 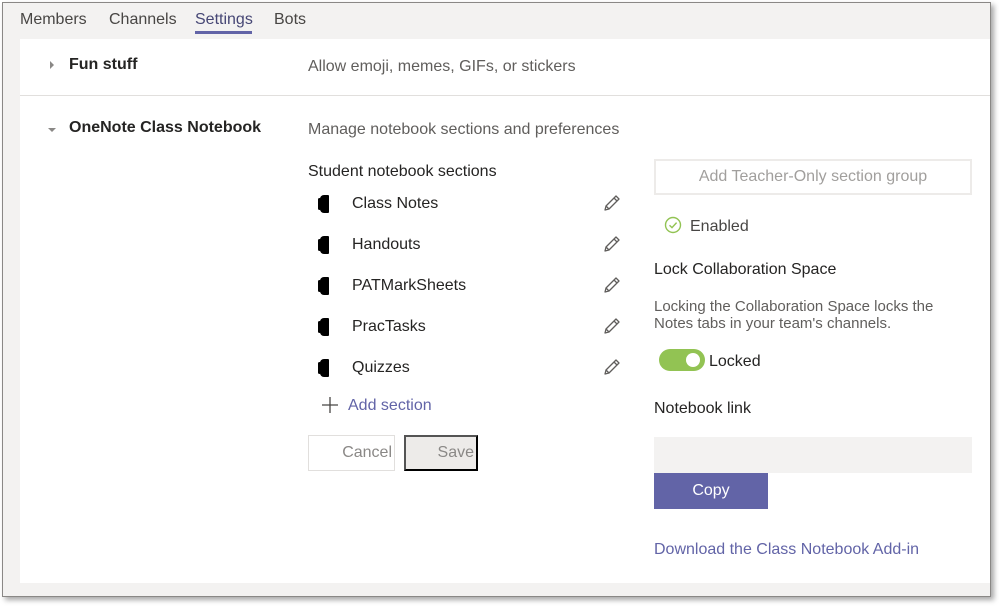 I want to click on lock-collaboration-toggle, so click(x=682, y=360).